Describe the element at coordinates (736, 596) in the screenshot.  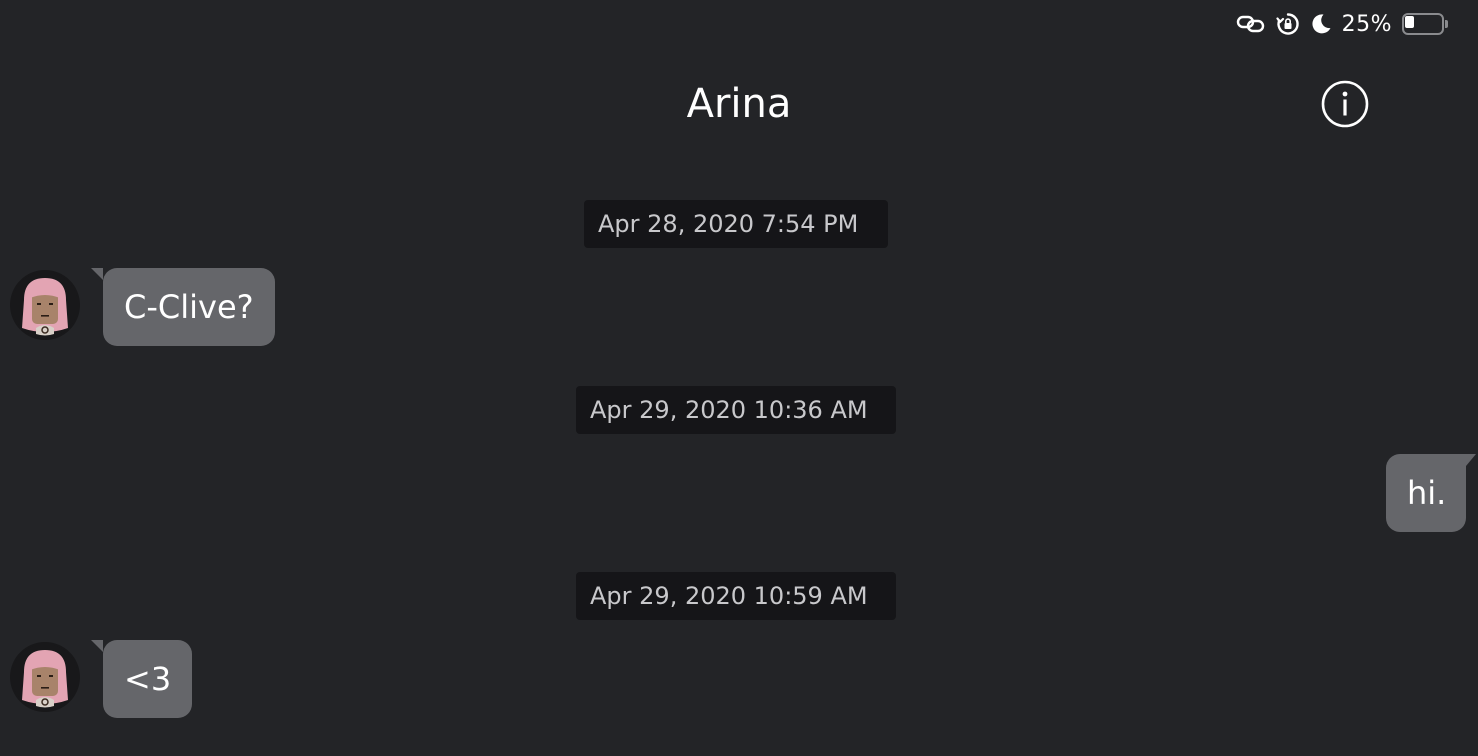
I see `timestamp: Apr 29, 2020 10:59 AM` at that location.